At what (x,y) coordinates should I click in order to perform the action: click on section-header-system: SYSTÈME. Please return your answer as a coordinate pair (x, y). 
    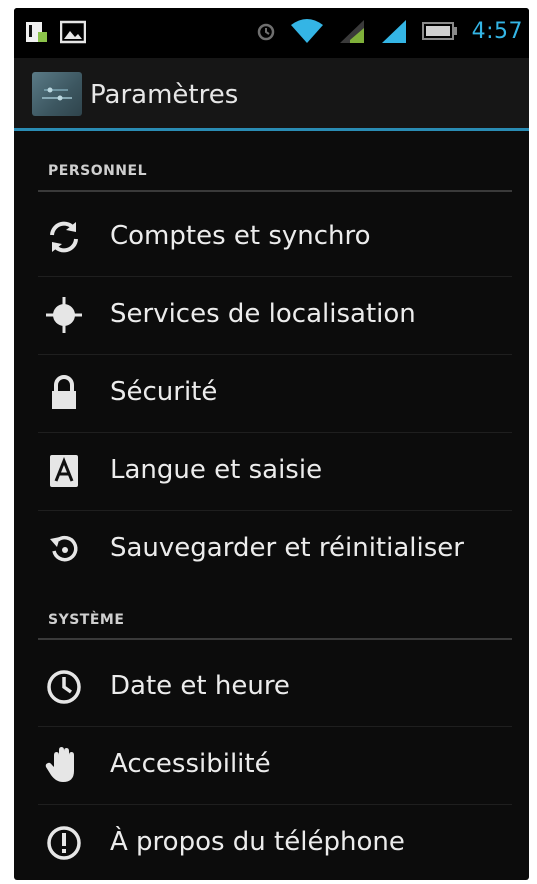
    Looking at the image, I should click on (86, 620).